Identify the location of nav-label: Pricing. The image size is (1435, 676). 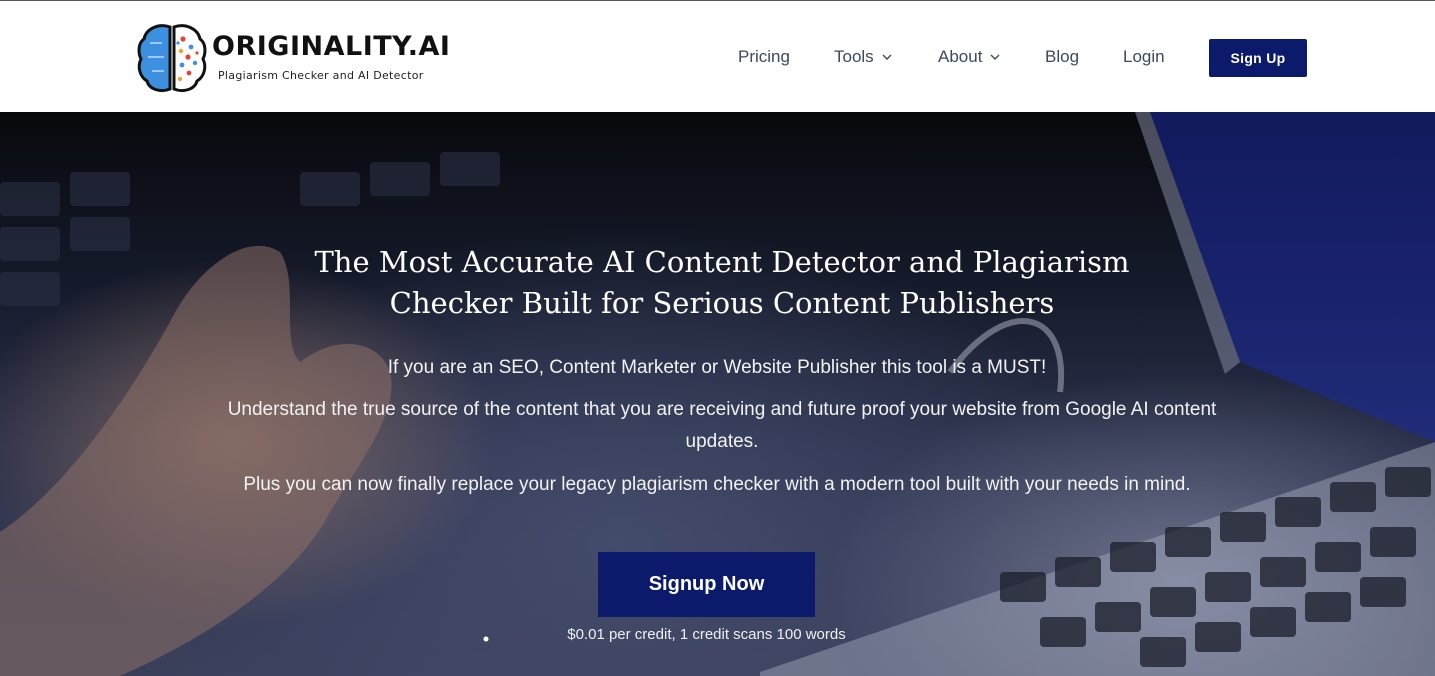
(764, 56).